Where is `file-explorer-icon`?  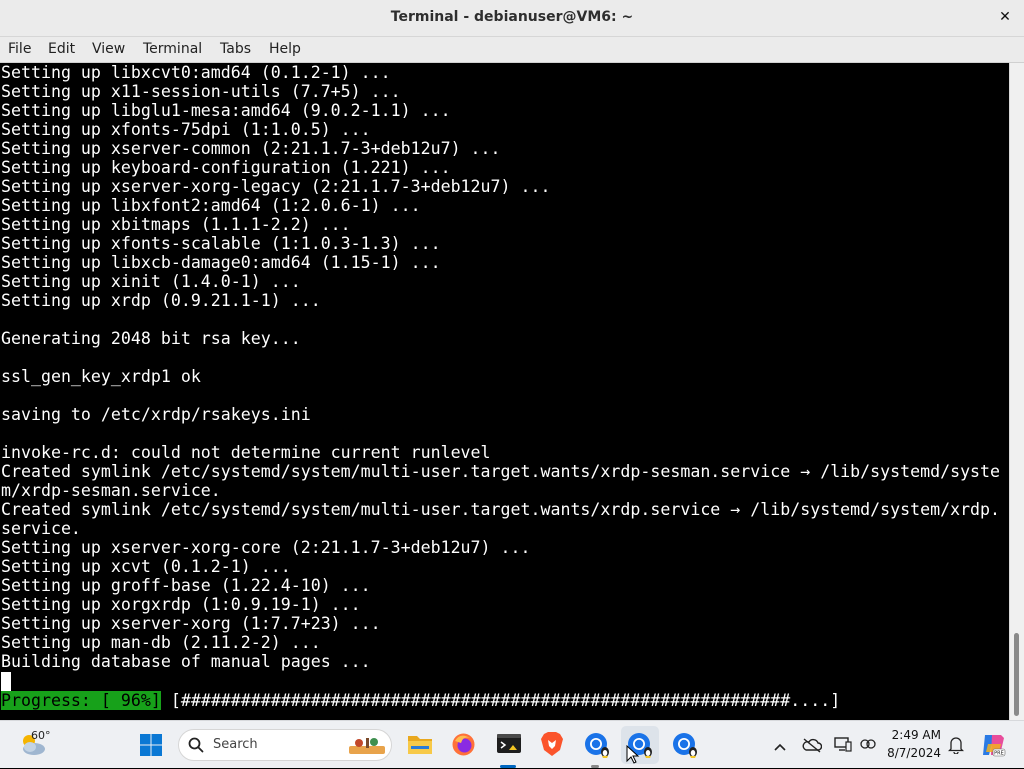
file-explorer-icon is located at coordinates (420, 744).